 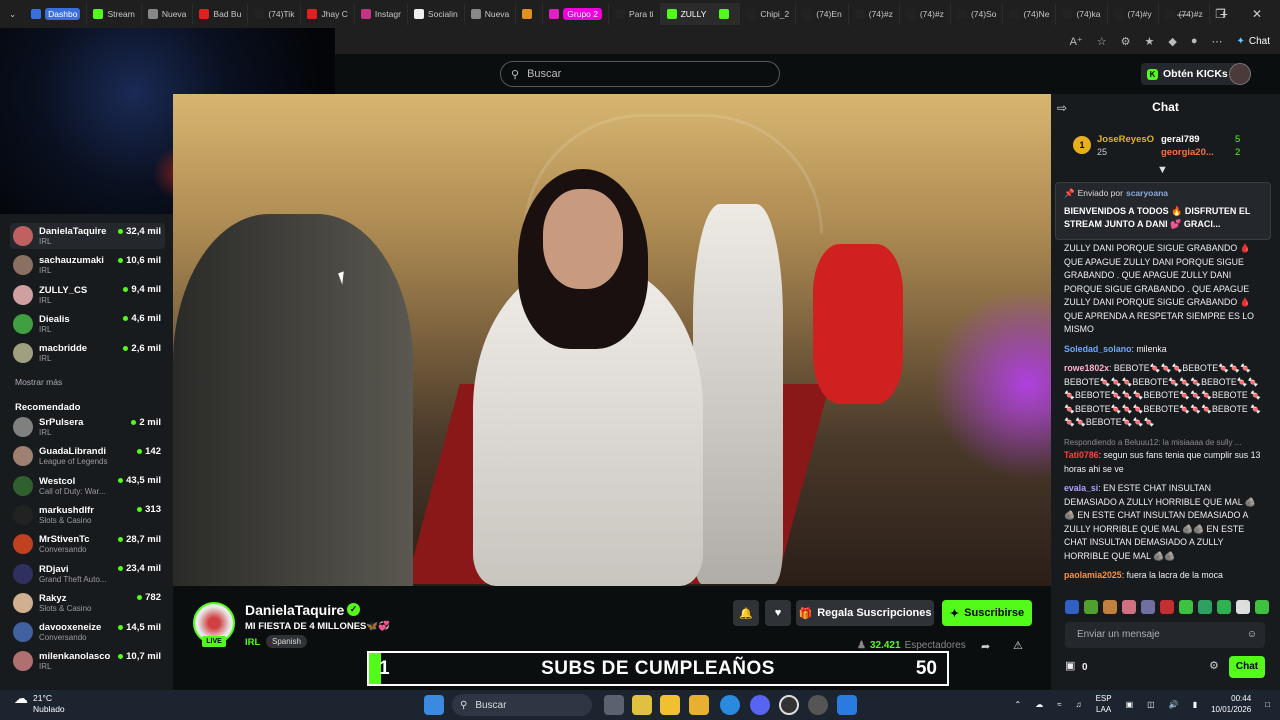 I want to click on emoji-icon: ☺, so click(x=1252, y=635).